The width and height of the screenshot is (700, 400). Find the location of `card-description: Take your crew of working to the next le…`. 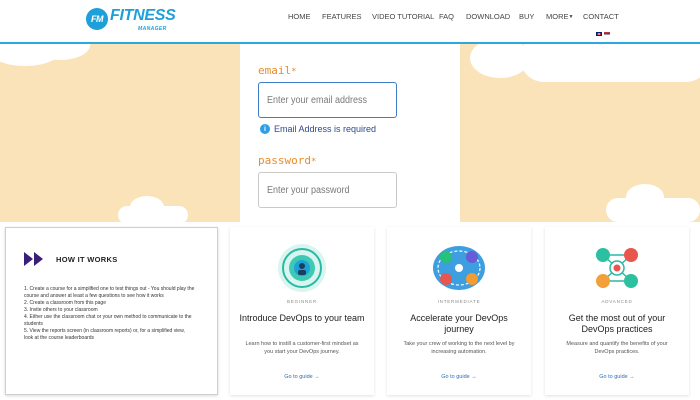

card-description: Take your crew of working to the next le… is located at coordinates (459, 348).